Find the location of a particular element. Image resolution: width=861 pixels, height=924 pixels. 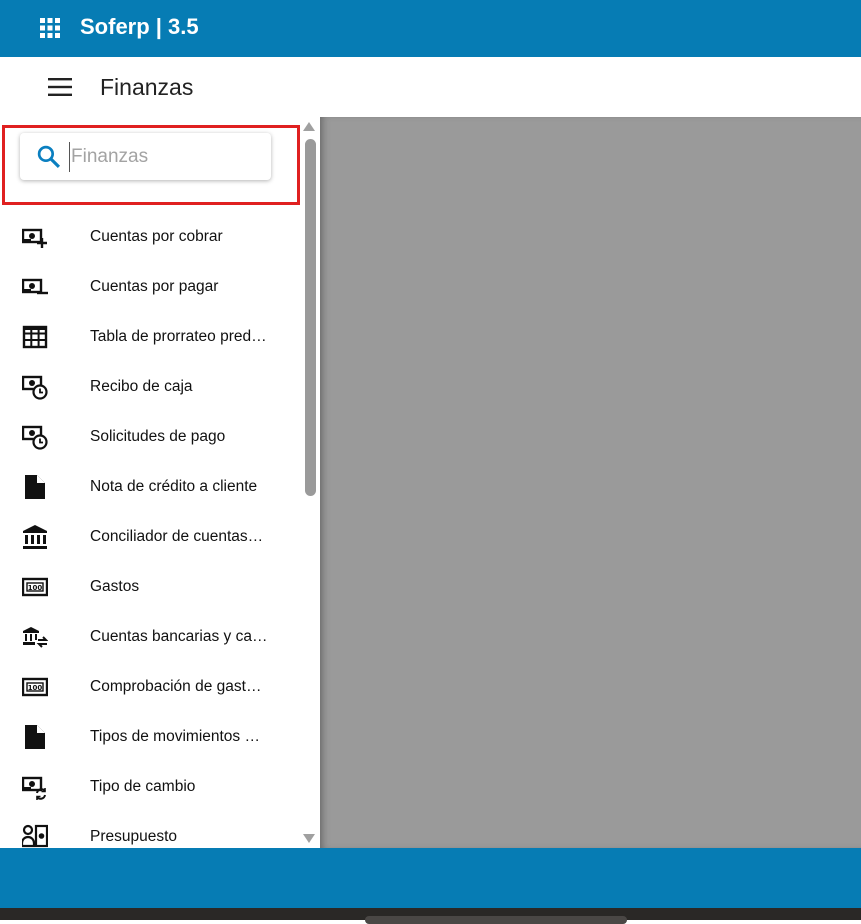

search-icon is located at coordinates (49, 157).